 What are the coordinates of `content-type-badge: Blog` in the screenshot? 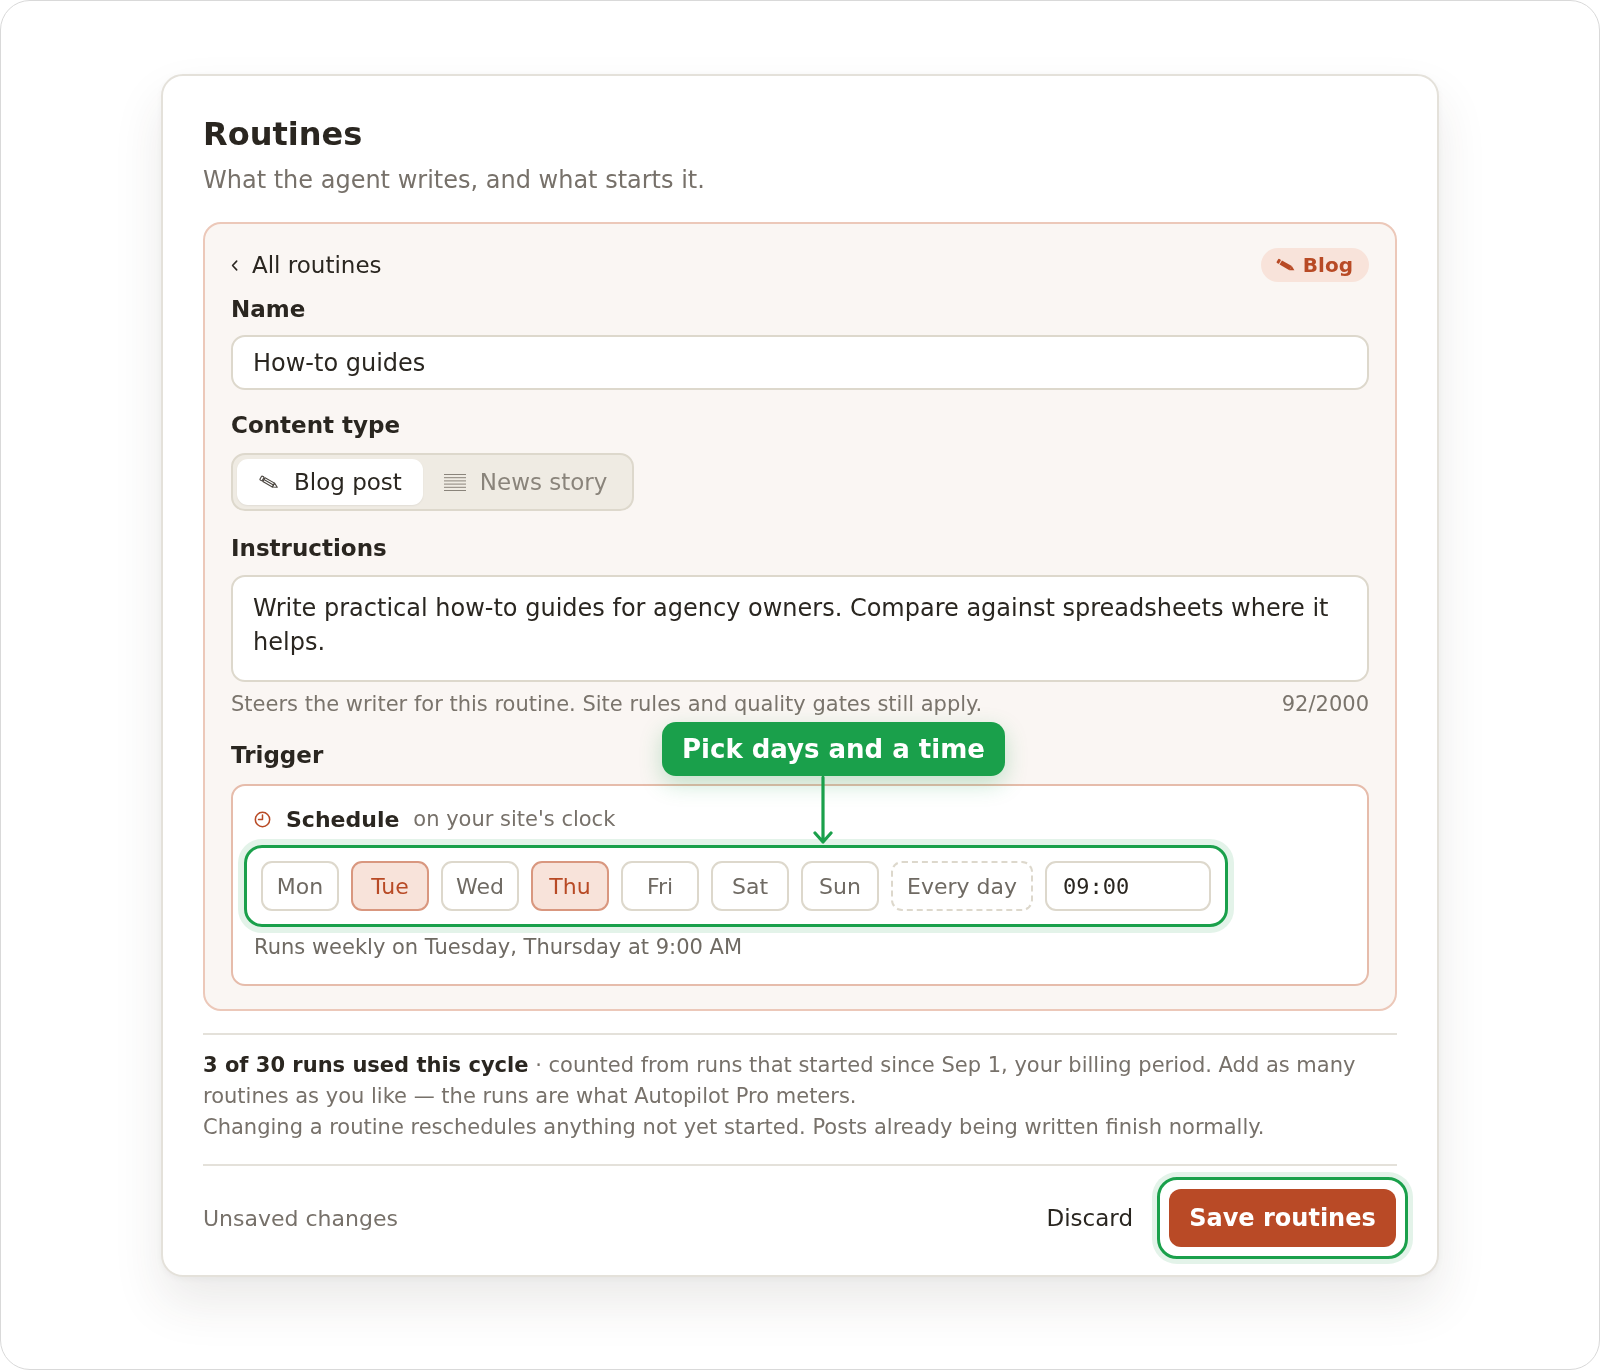 It's located at (1314, 265).